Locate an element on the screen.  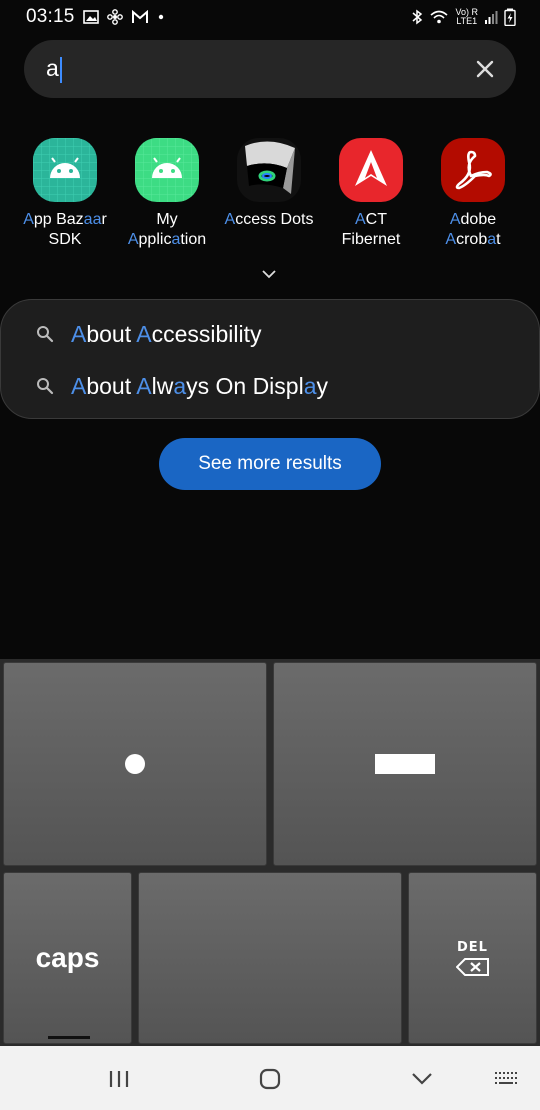
back-button is located at coordinates (422, 1079).